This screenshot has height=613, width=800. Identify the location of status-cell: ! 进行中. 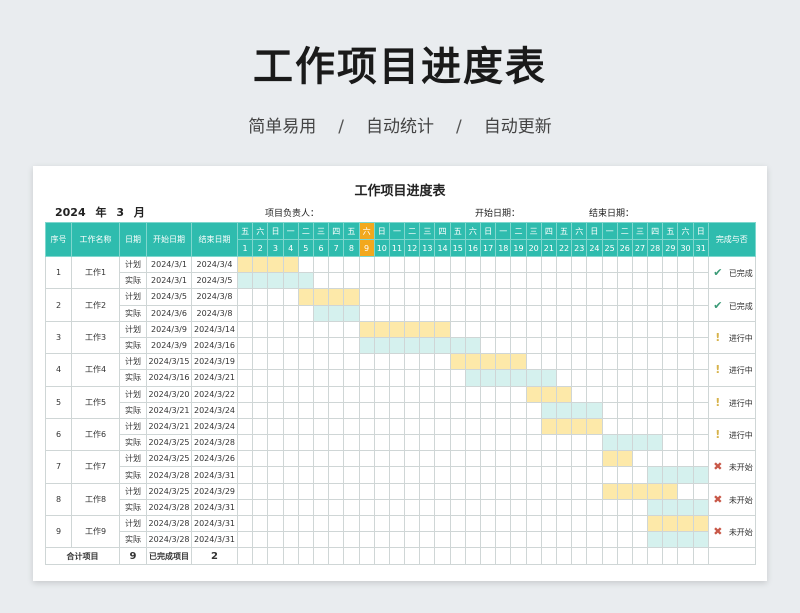
(731, 402).